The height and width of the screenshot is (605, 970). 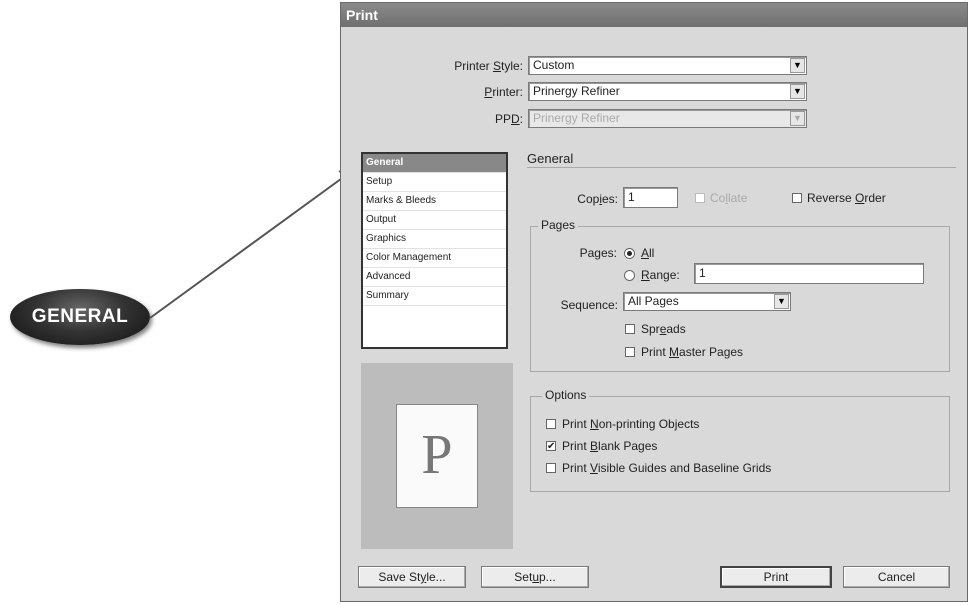 I want to click on print-master-pages-checkbox, so click(x=630, y=352).